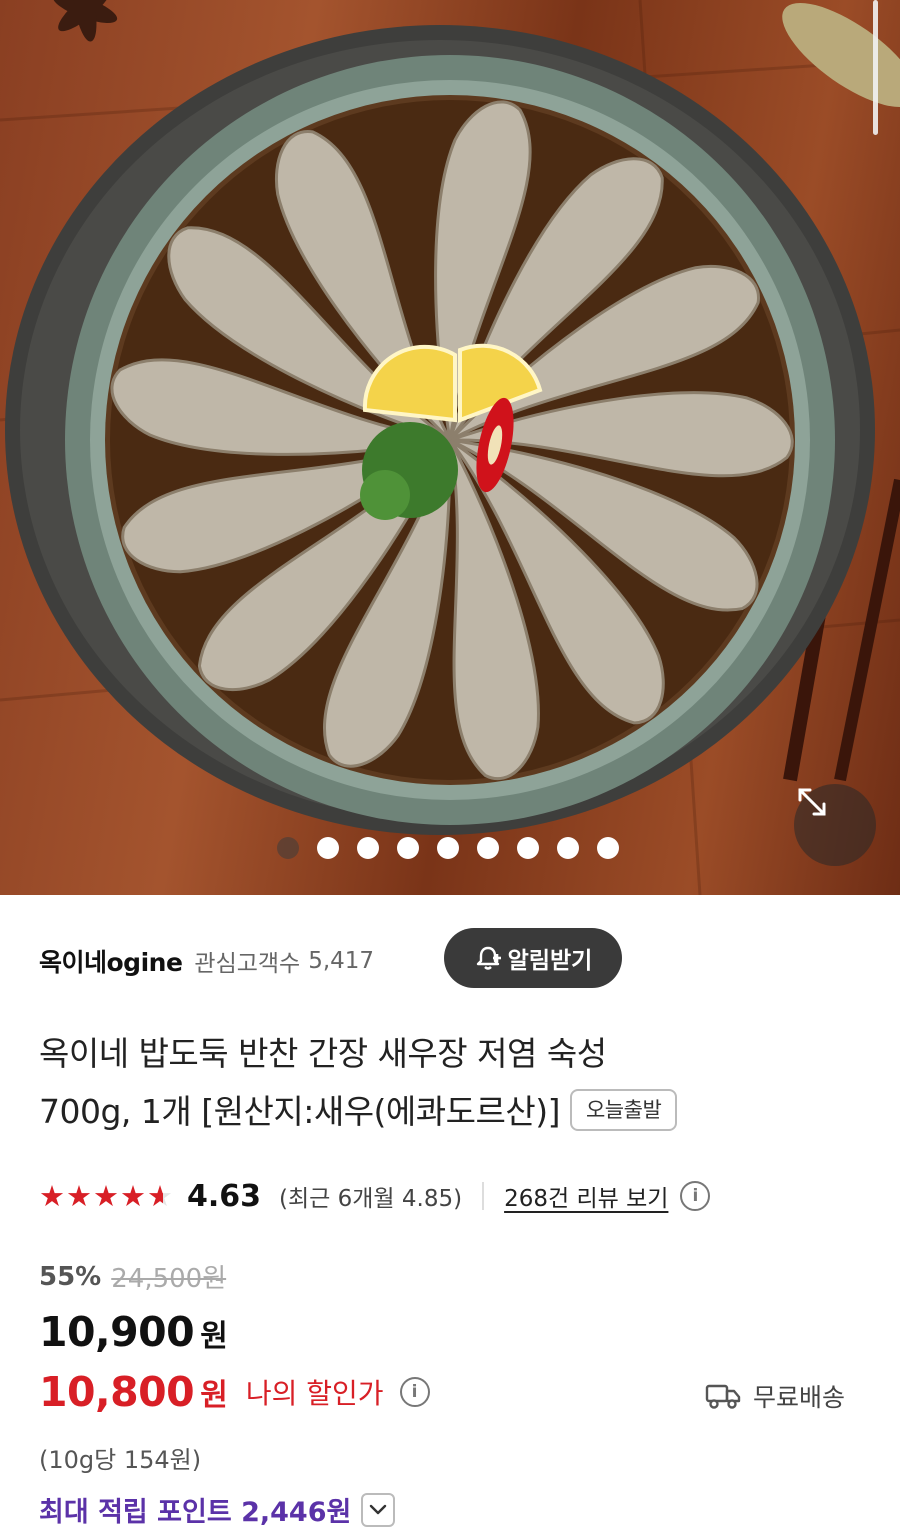  I want to click on divider, so click(483, 1196).